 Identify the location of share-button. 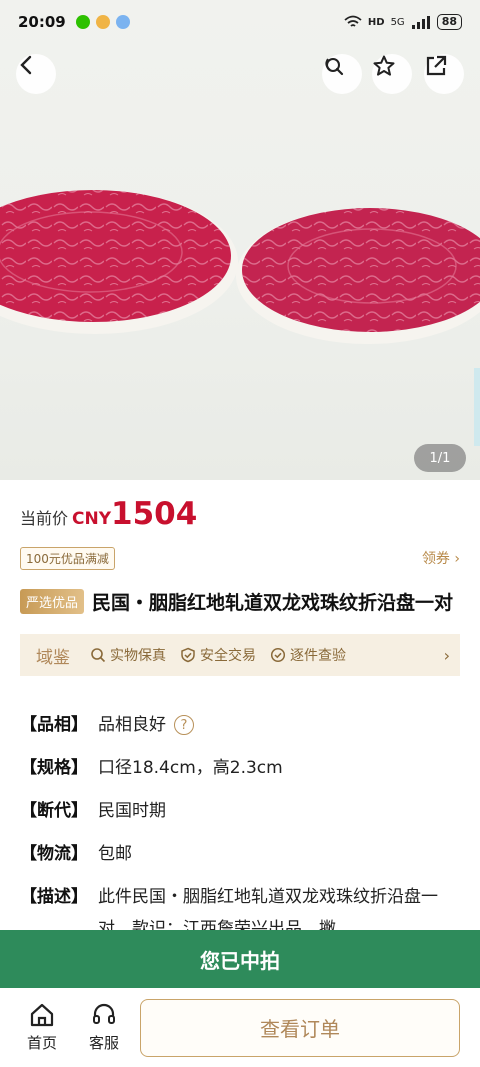
(444, 74).